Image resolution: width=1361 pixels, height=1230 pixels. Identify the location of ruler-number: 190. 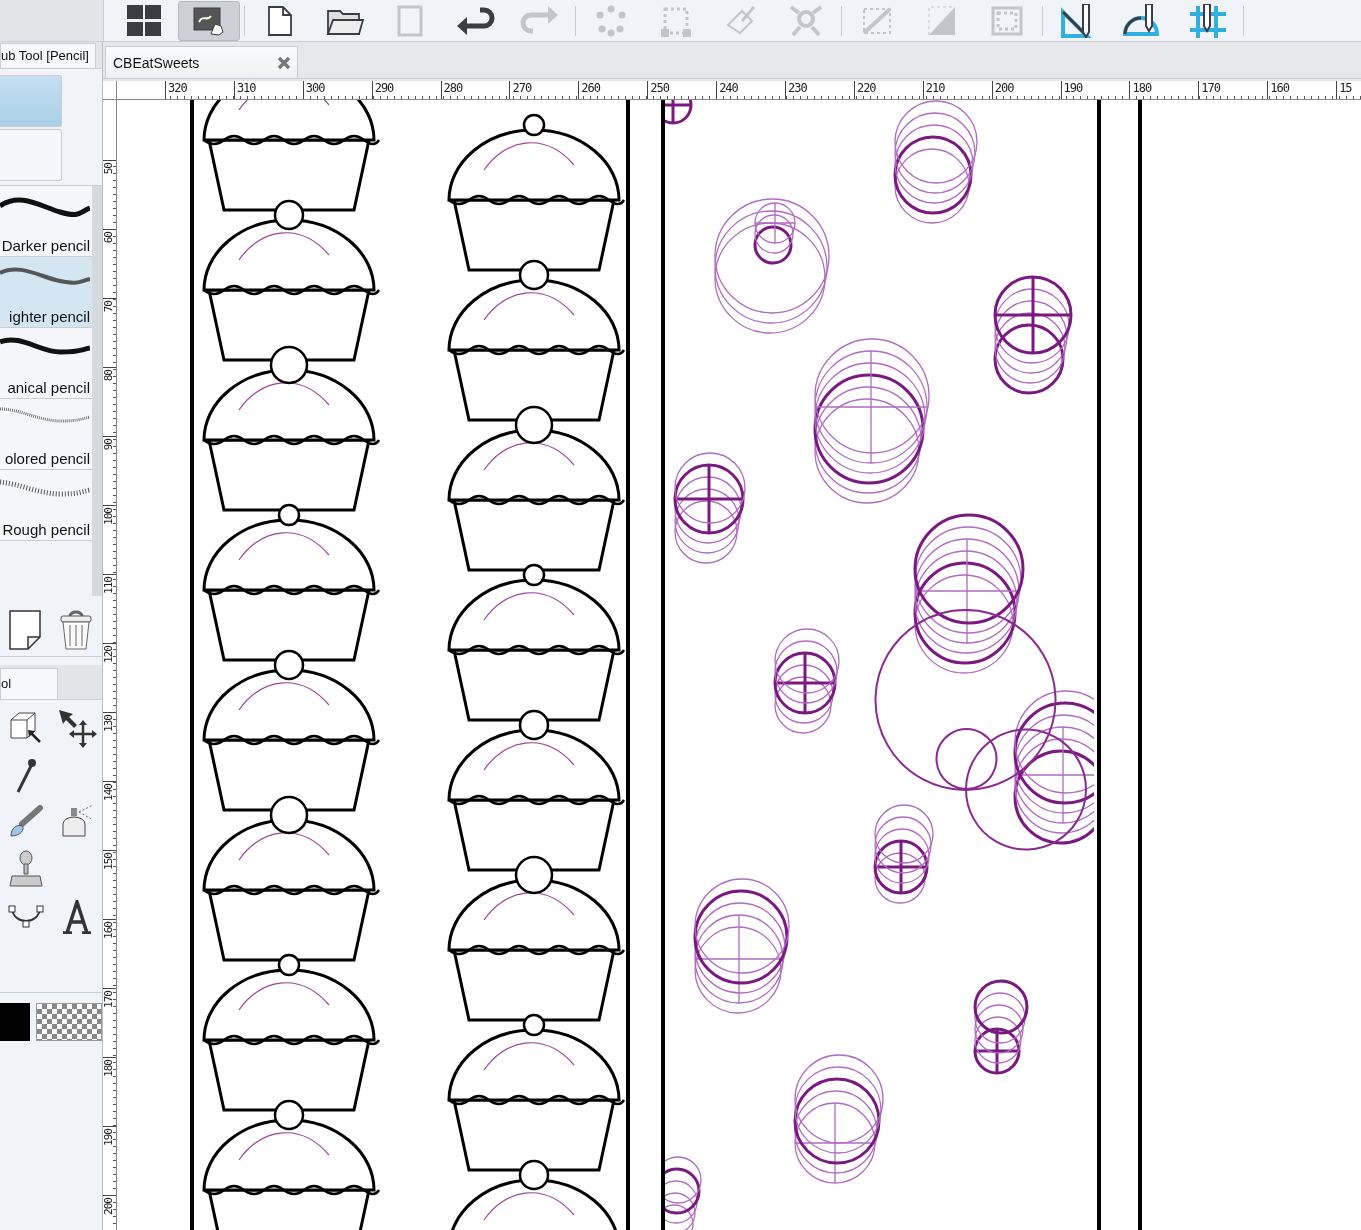
(1095, 90).